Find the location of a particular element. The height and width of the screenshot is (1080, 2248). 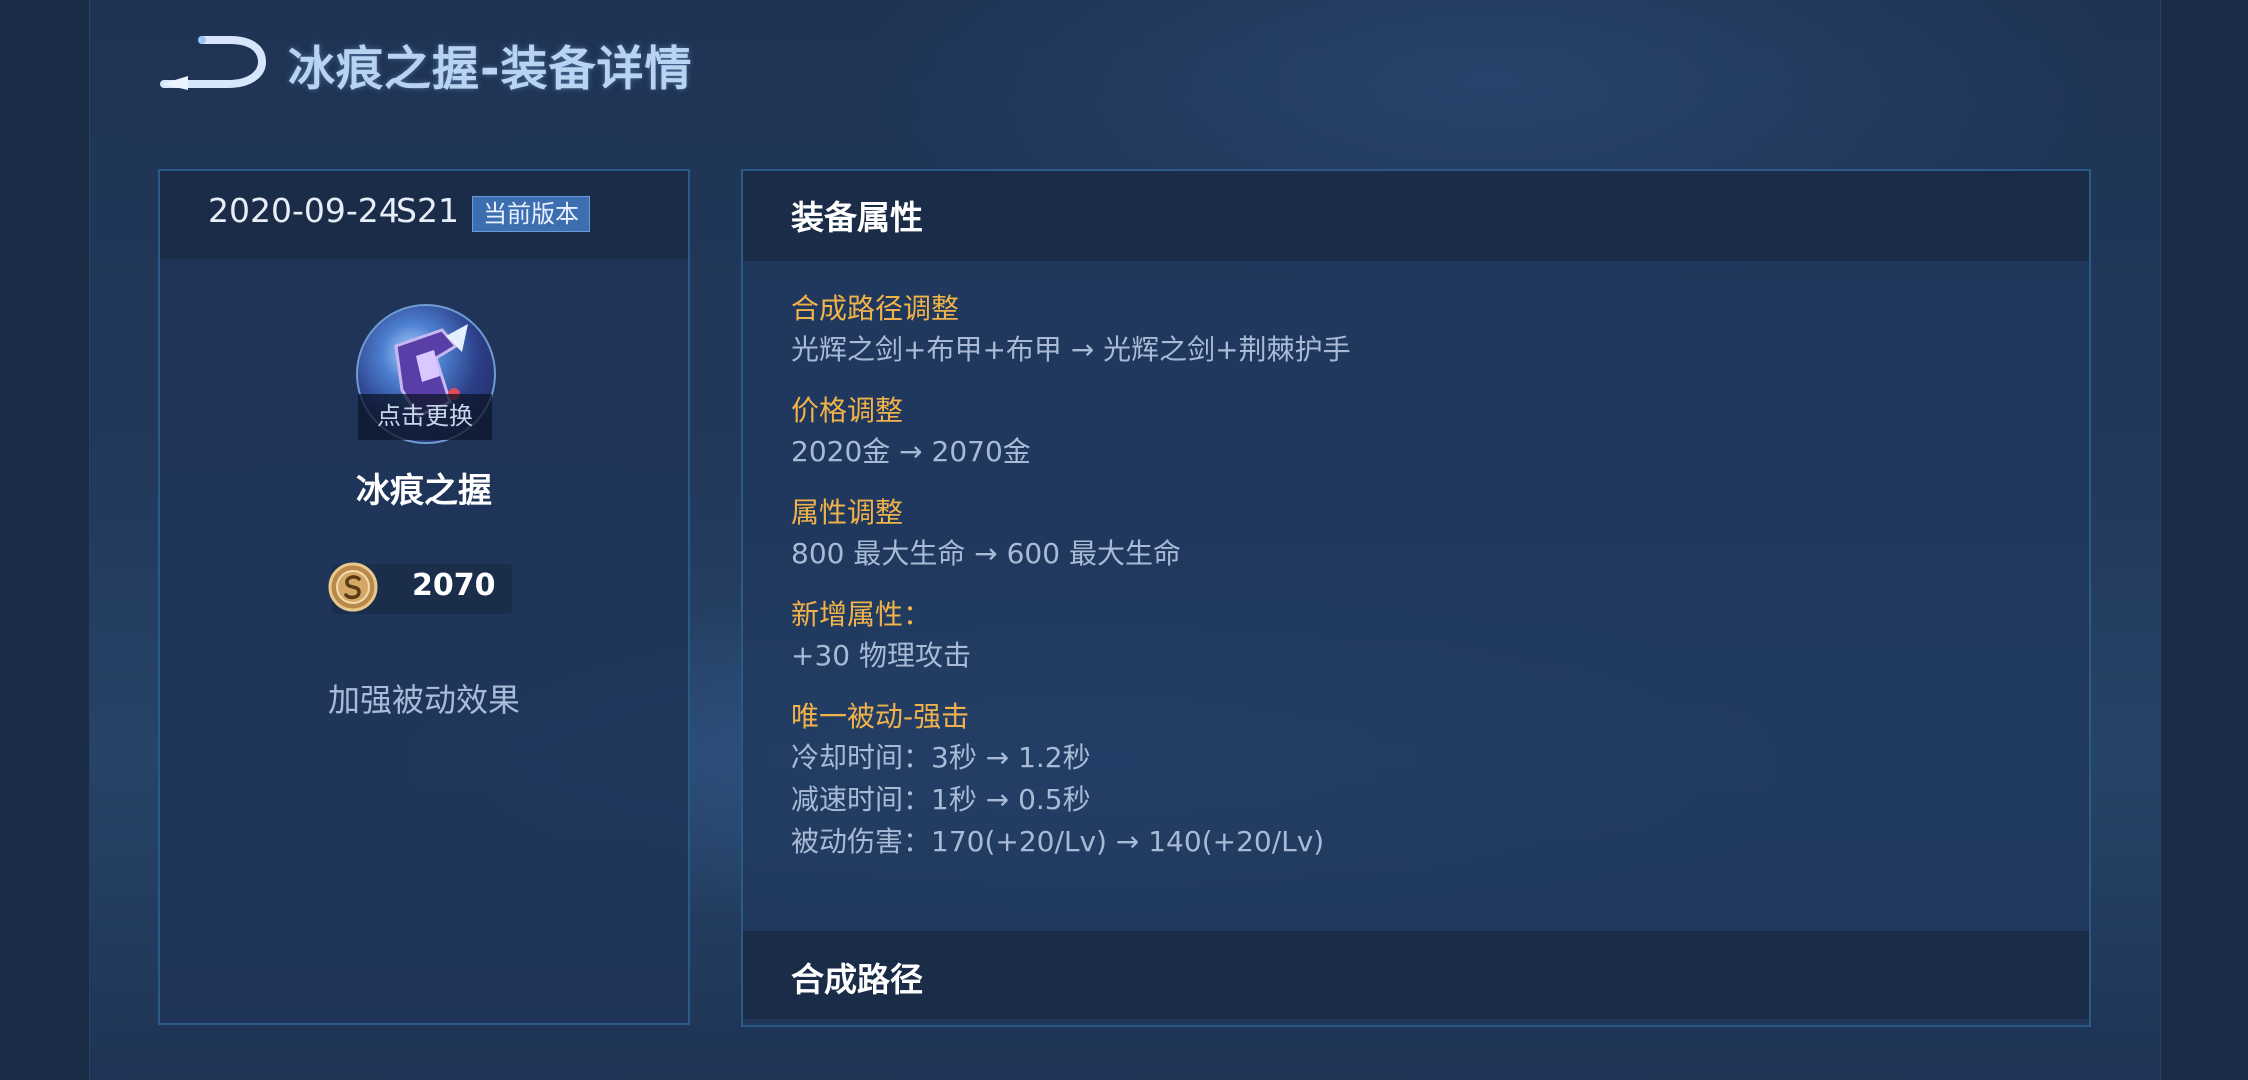

passive-note: 加强被动效果 is located at coordinates (423, 700).